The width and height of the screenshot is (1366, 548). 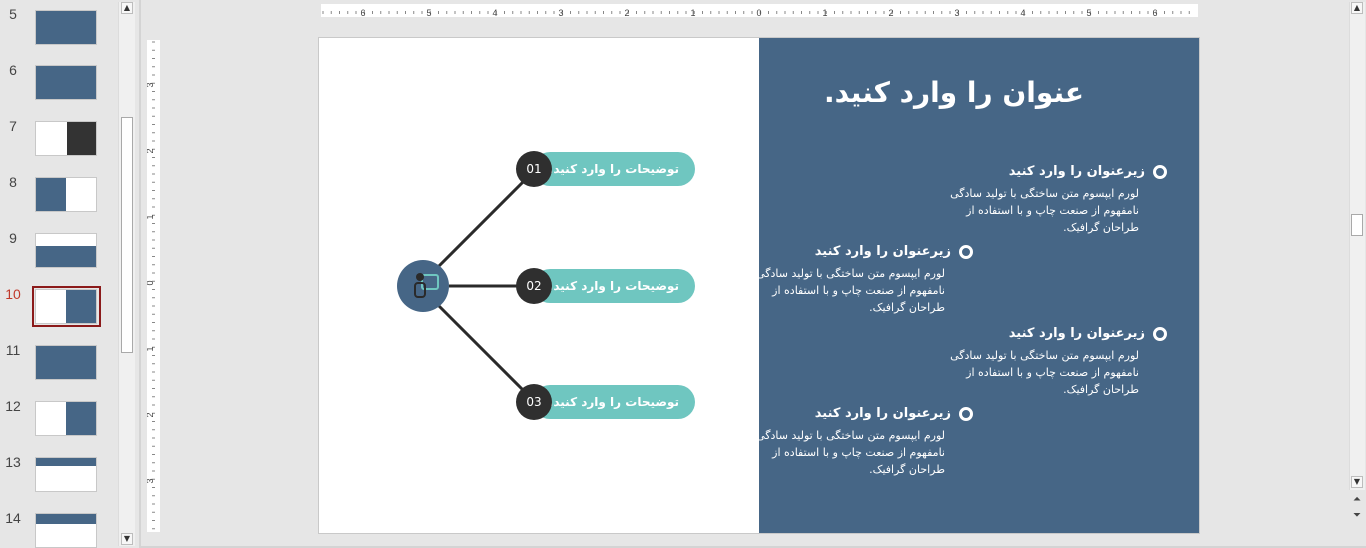 I want to click on slide-number: 6, so click(x=13, y=70).